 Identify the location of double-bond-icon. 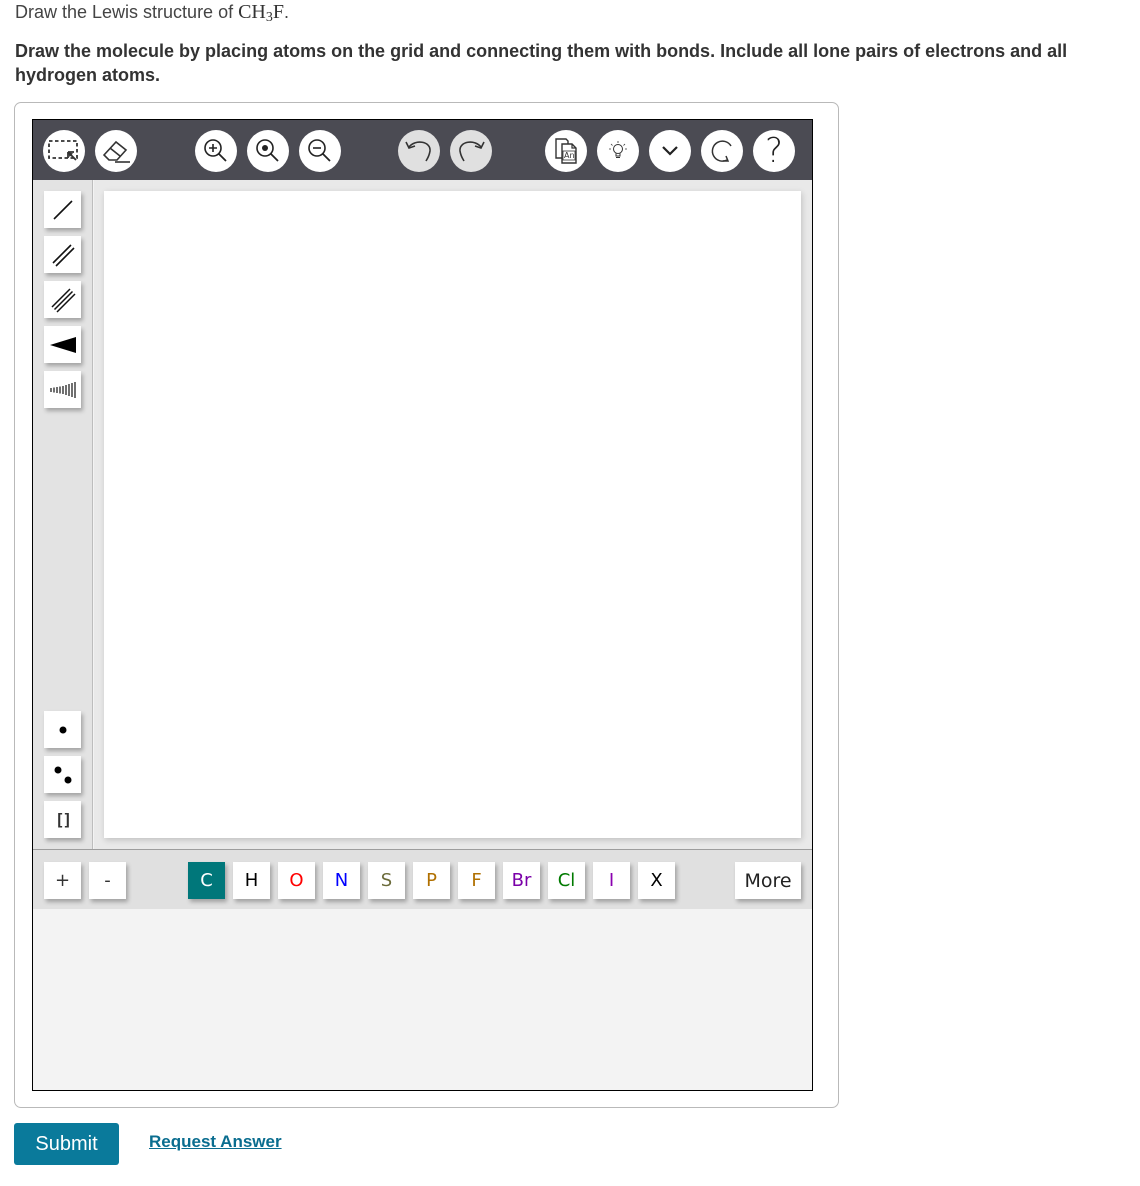
(63, 255).